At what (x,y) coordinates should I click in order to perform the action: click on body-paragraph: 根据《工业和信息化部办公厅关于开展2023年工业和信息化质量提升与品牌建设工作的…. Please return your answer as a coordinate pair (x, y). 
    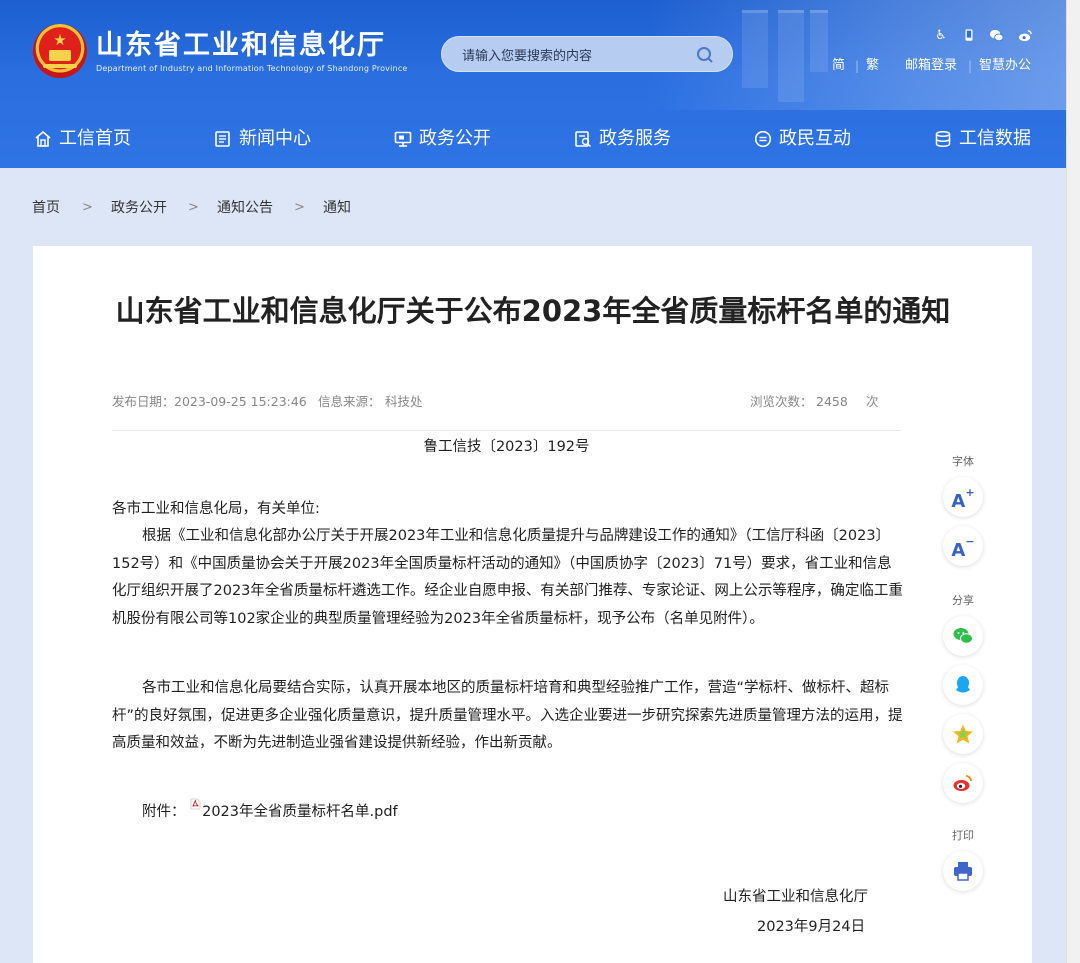
    Looking at the image, I should click on (507, 577).